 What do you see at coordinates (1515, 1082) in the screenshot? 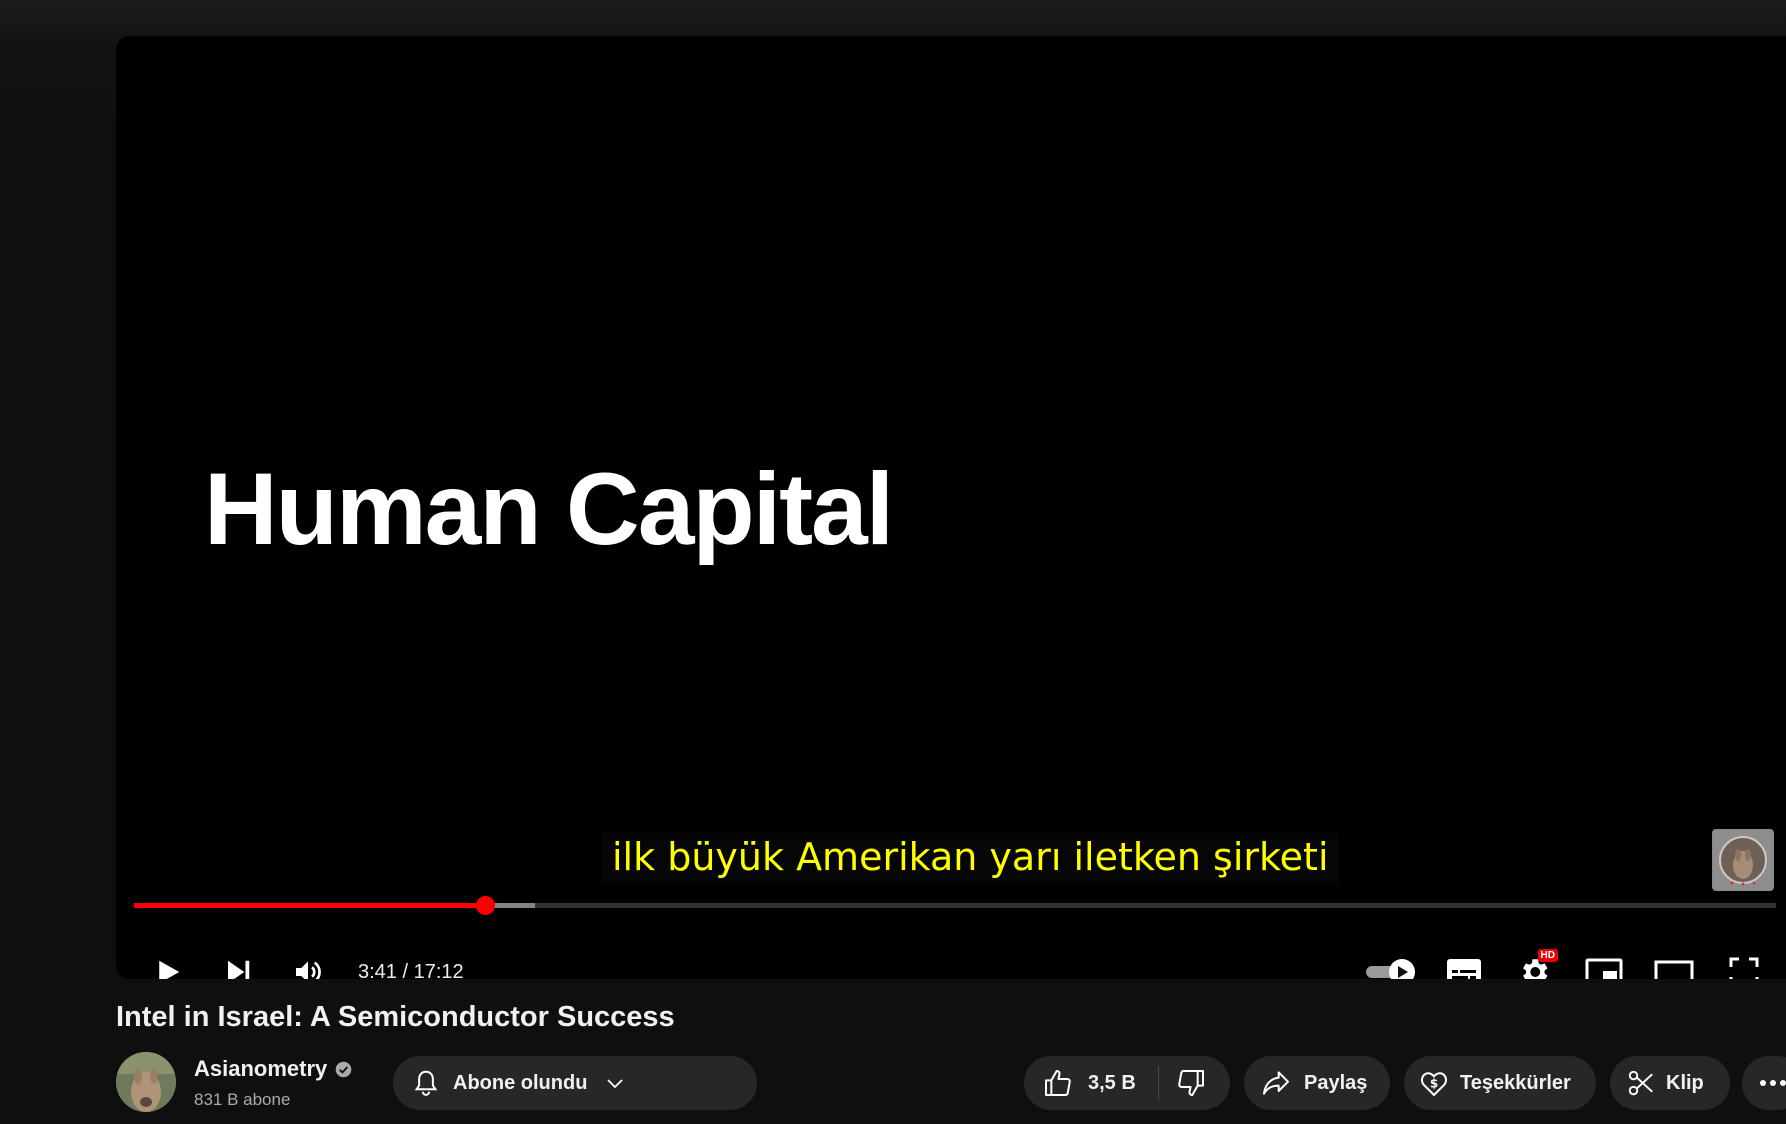
I see `thanks-label: Teşekkürler` at bounding box center [1515, 1082].